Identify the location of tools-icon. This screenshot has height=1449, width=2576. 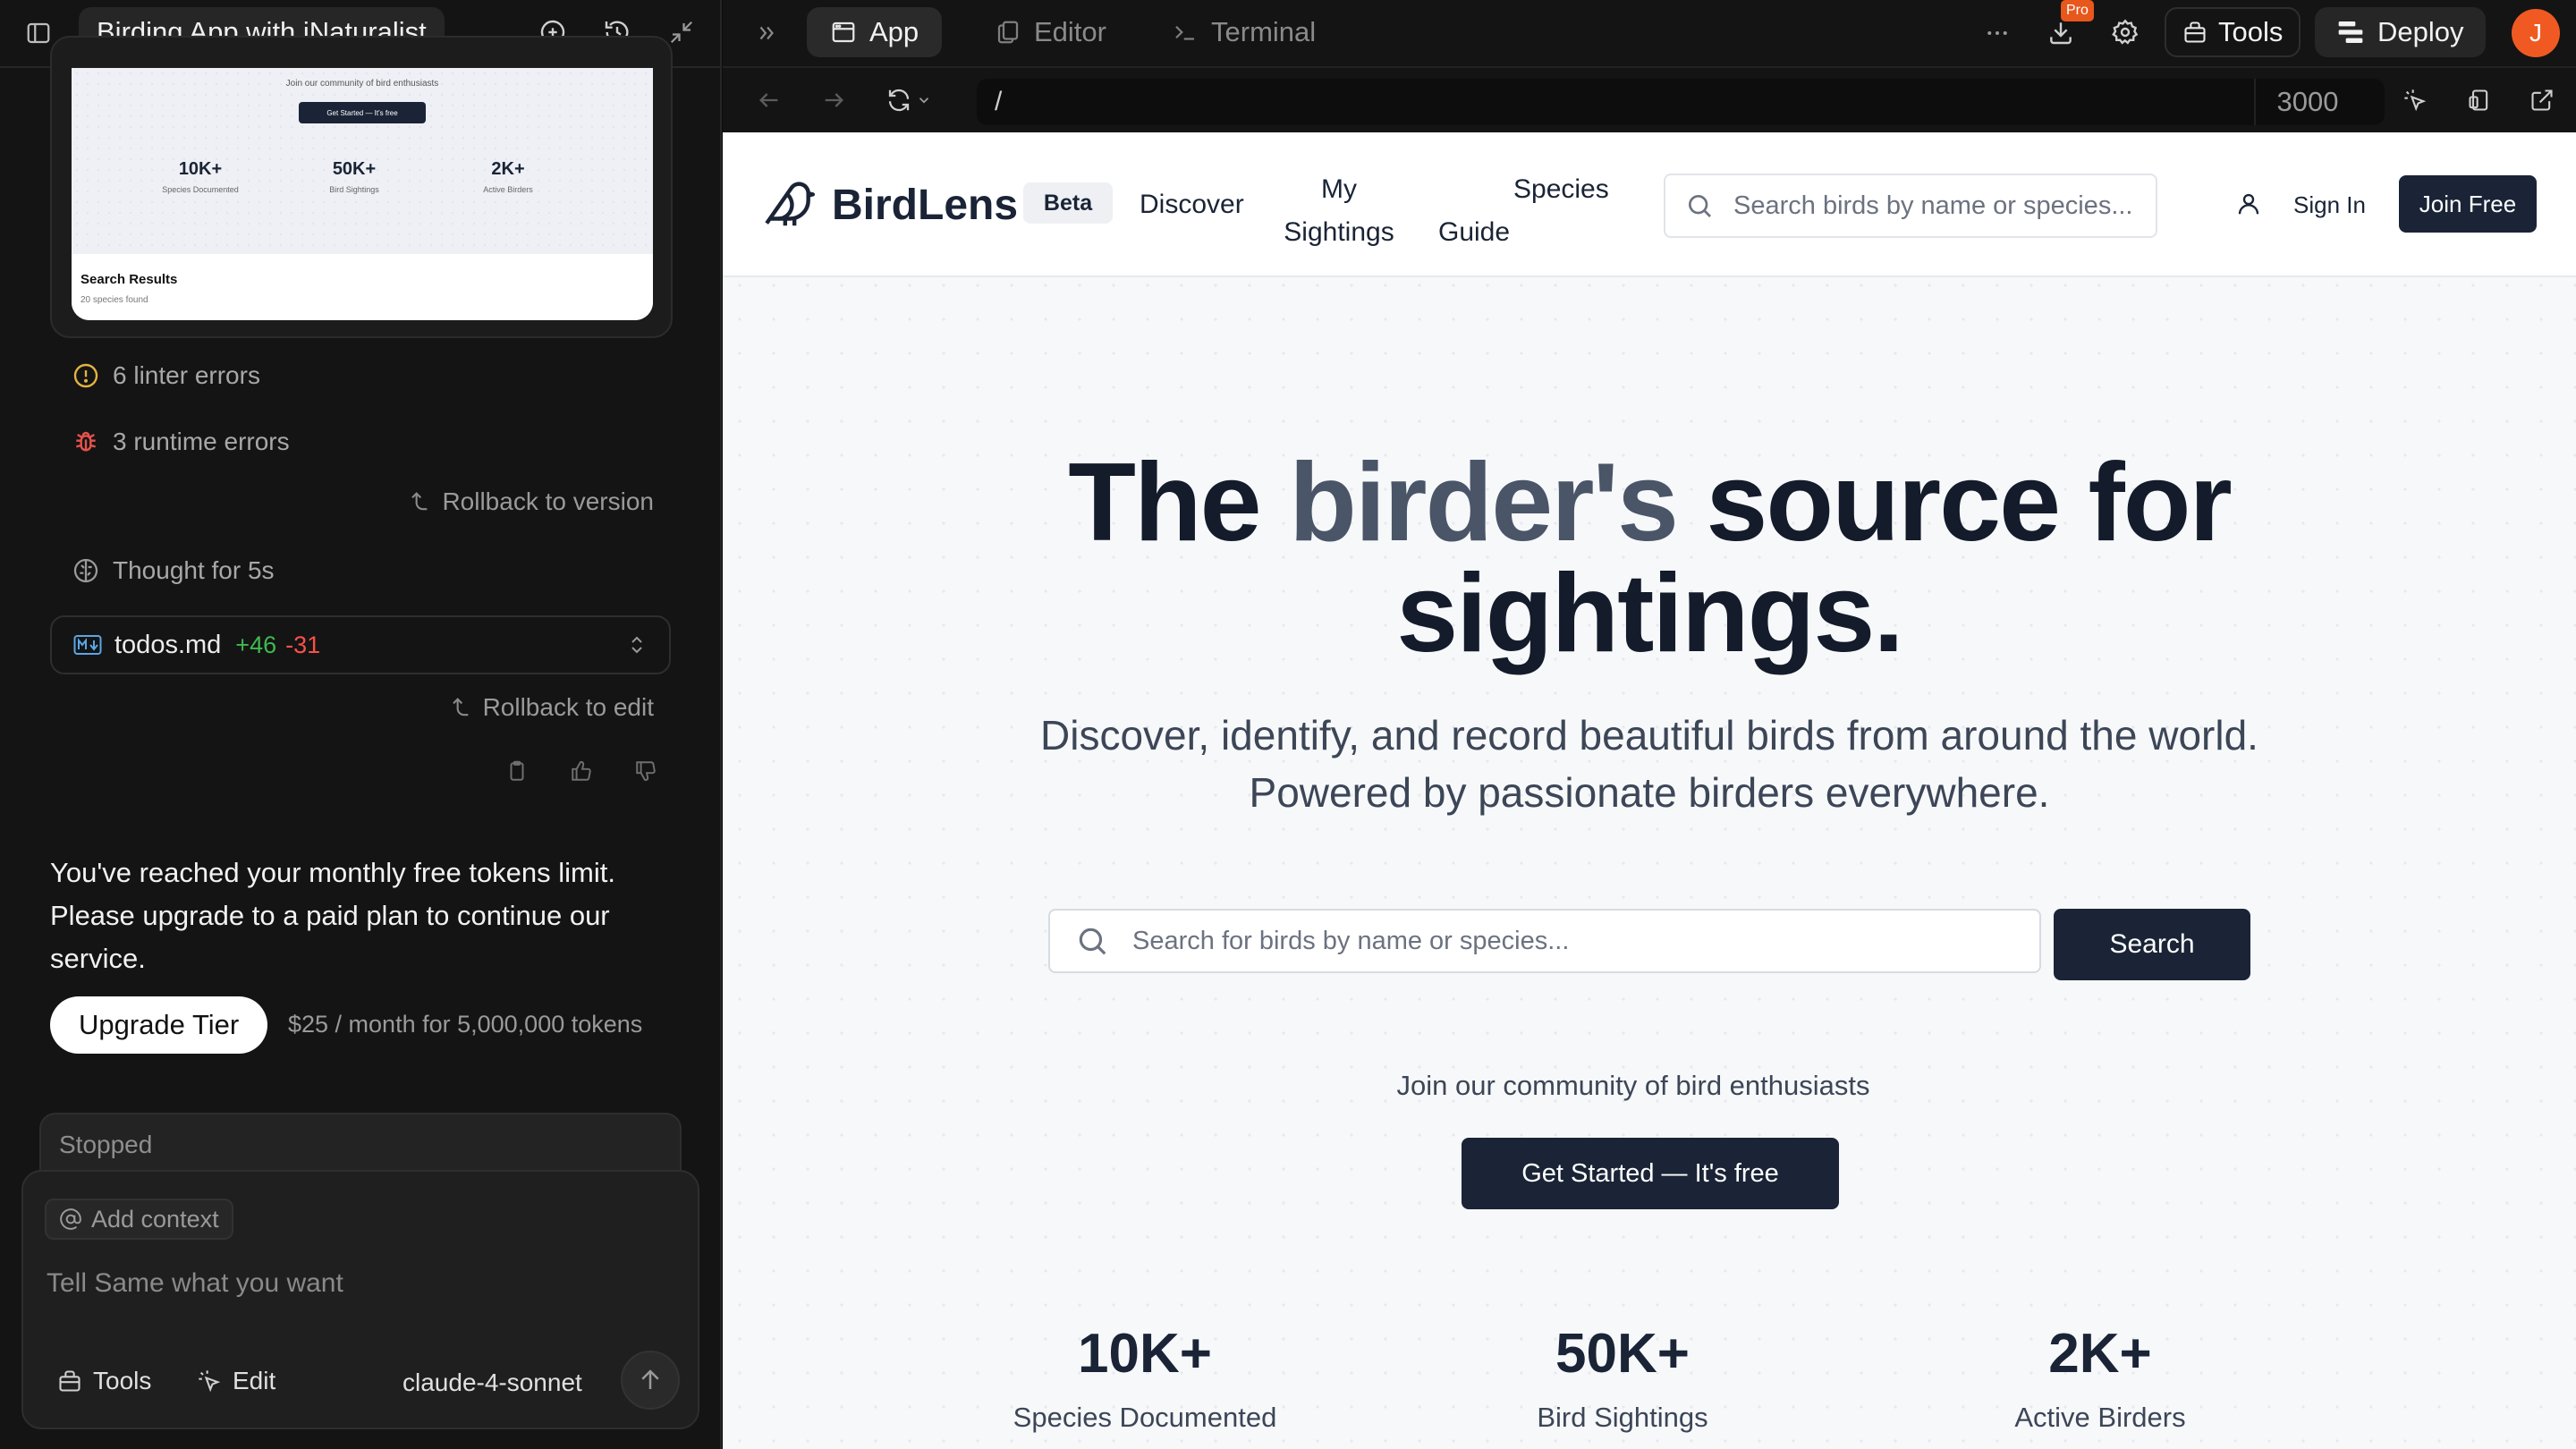
(69, 1381).